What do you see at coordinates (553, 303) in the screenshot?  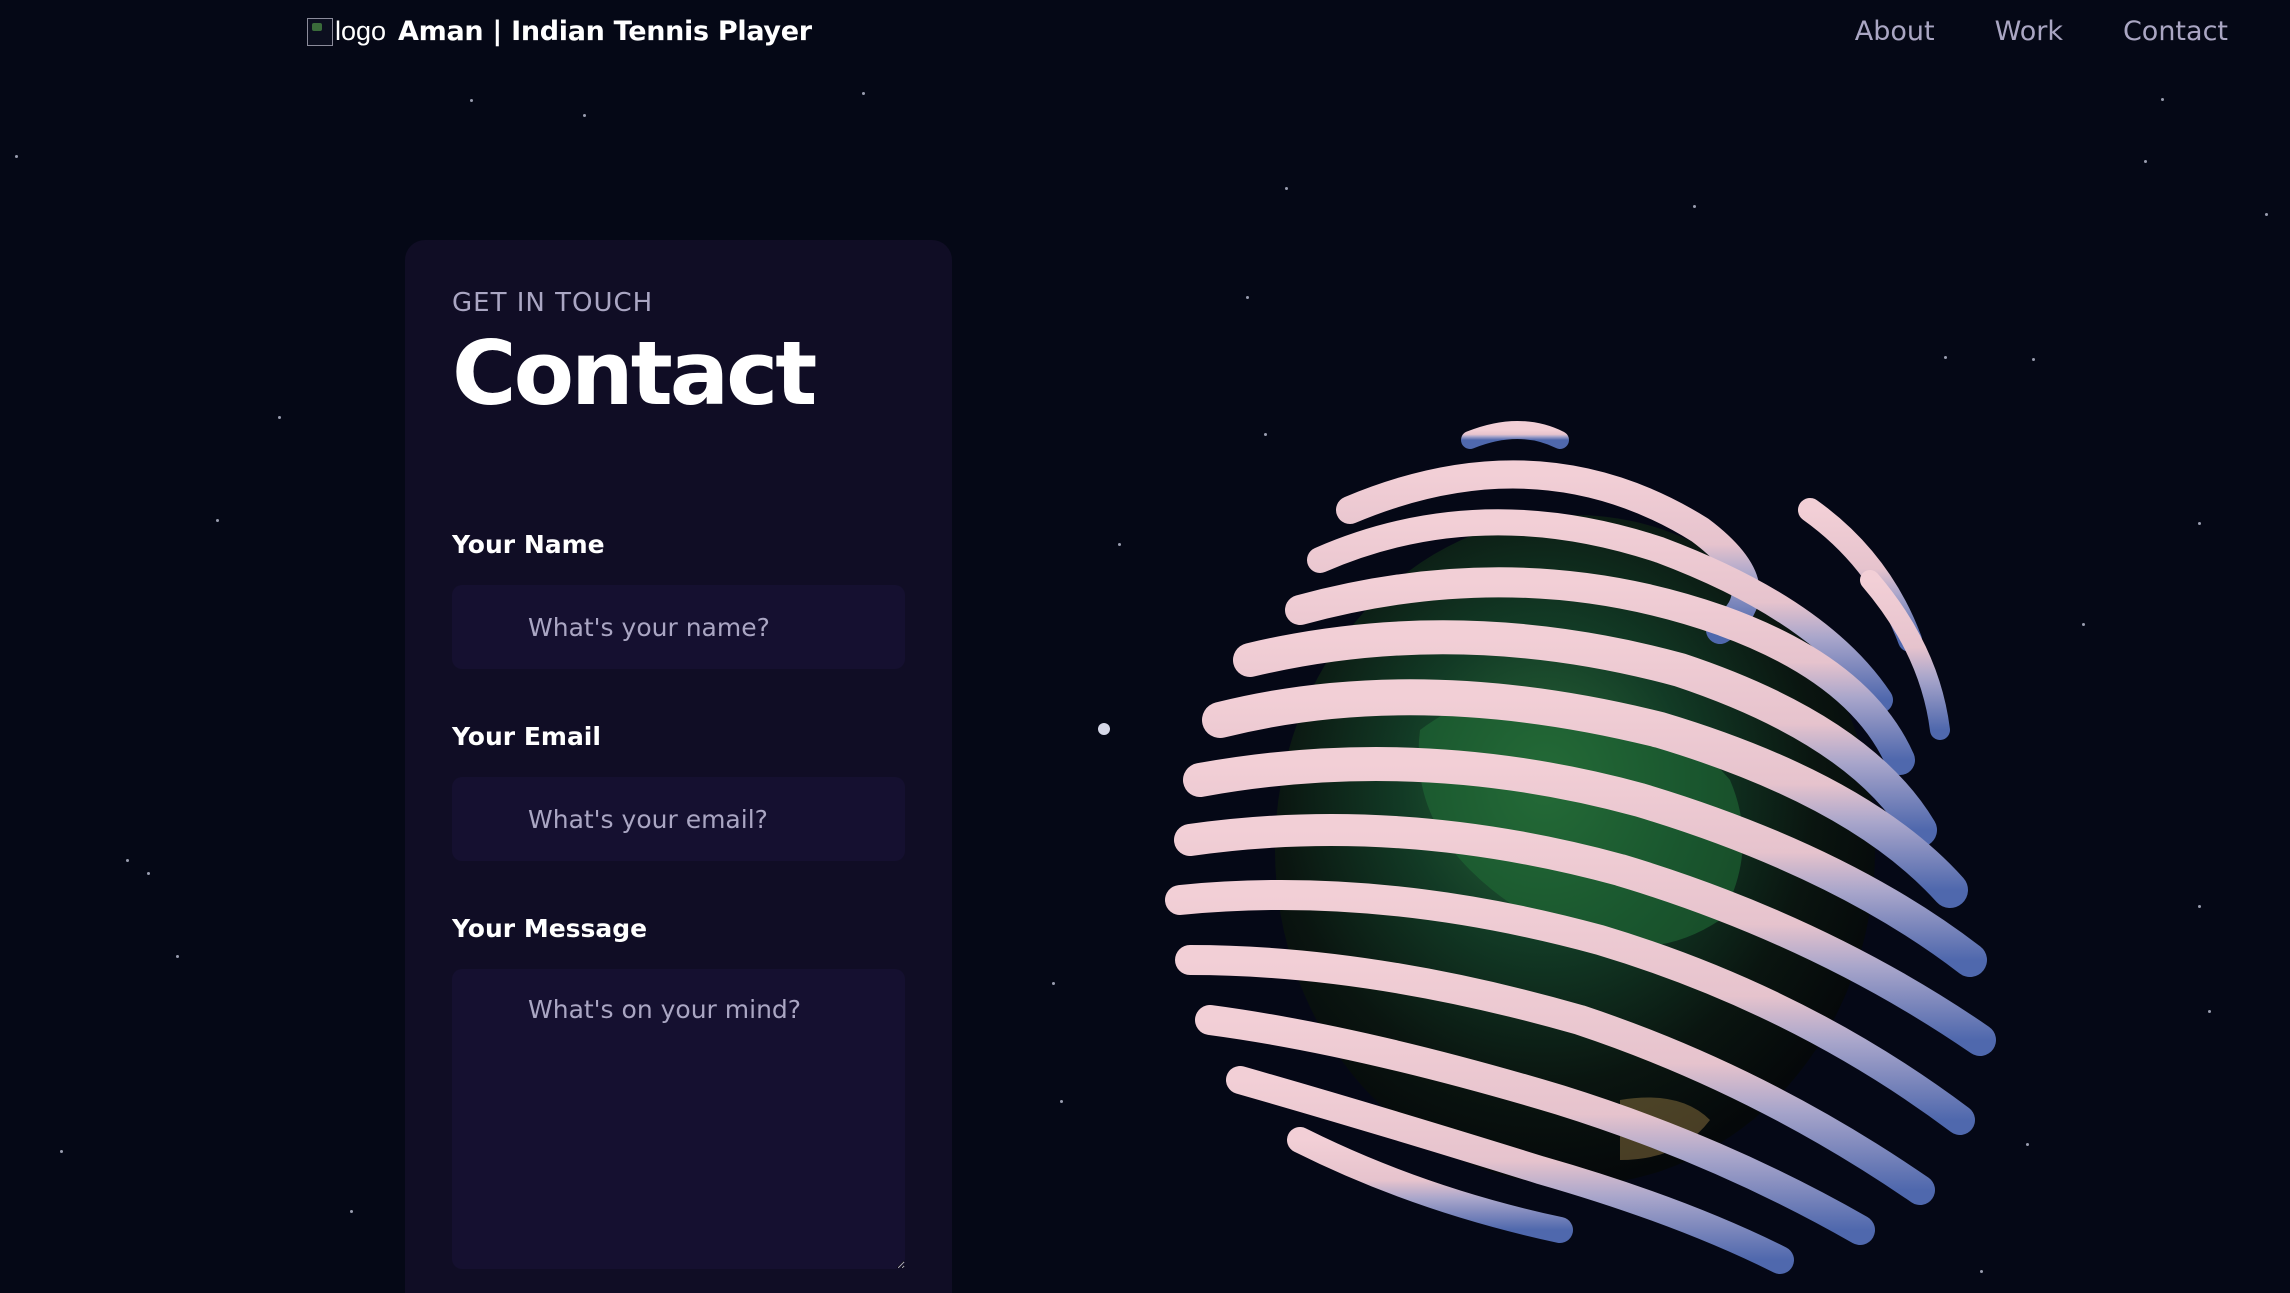 I see `section-eyebrow: GET IN TOUCH` at bounding box center [553, 303].